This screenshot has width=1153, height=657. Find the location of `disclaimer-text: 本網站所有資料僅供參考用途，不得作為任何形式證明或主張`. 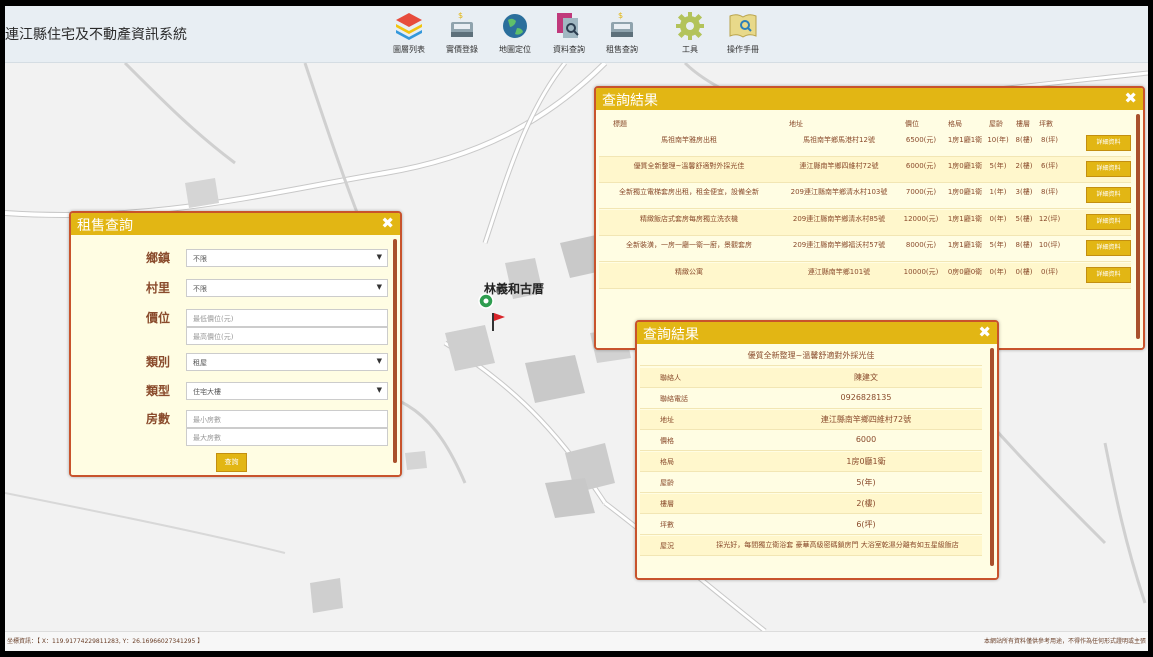

disclaimer-text: 本網站所有資料僅供參考用途，不得作為任何形式證明或主張 is located at coordinates (1064, 641).